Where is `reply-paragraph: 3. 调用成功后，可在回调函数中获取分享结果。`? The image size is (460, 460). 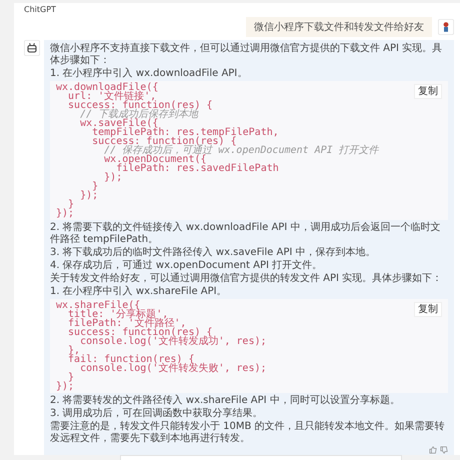 reply-paragraph: 3. 调用成功后，可在回调函数中获取分享结果。 is located at coordinates (157, 414).